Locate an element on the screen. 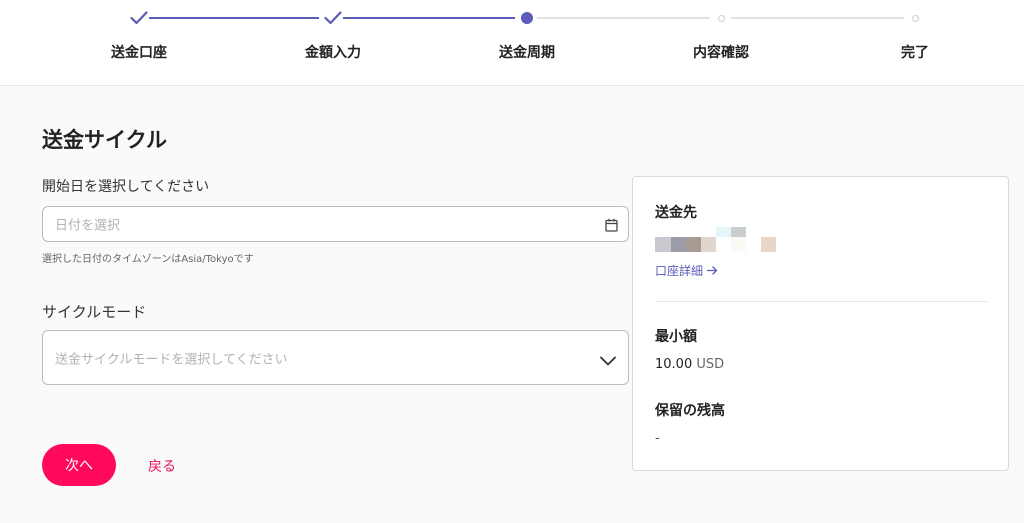 The image size is (1024, 523). account-details-link: 口座詳細 is located at coordinates (686, 270).